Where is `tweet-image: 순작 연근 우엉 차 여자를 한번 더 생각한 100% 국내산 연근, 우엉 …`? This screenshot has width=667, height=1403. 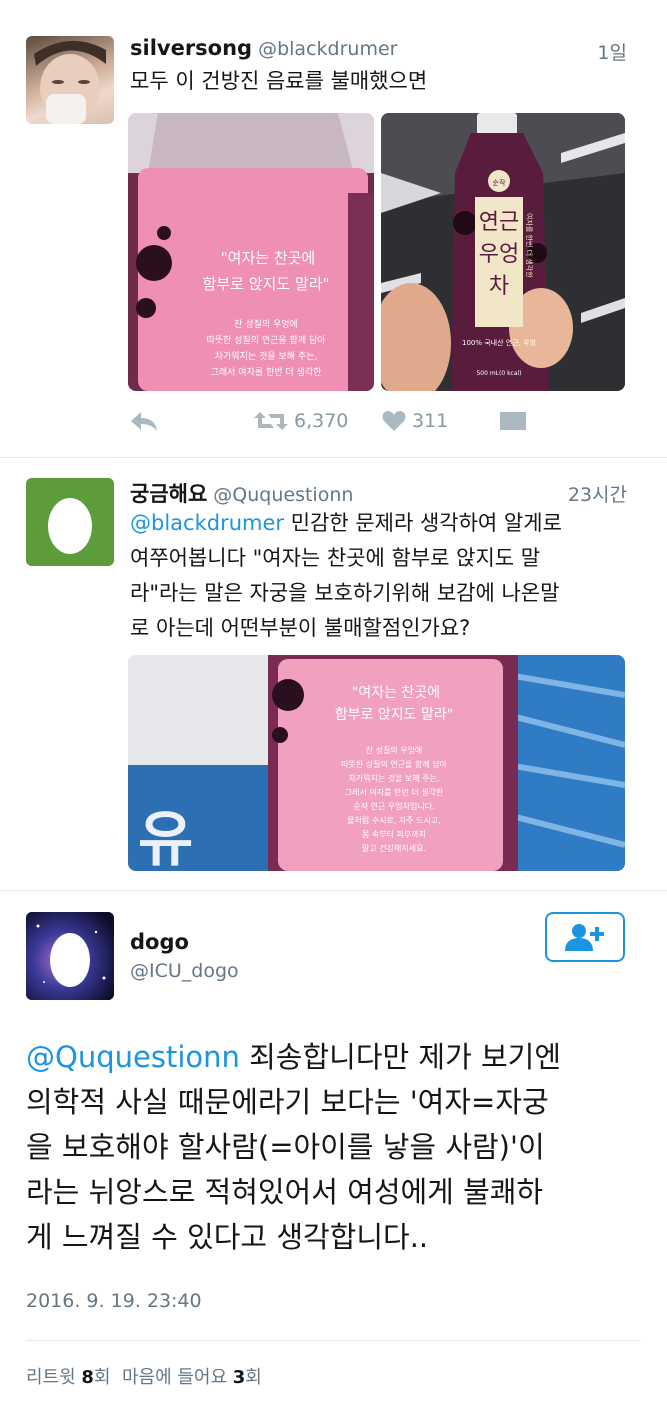
tweet-image: 순작 연근 우엉 차 여자를 한번 더 생각한 100% 국내산 연근, 우엉 … is located at coordinates (503, 252).